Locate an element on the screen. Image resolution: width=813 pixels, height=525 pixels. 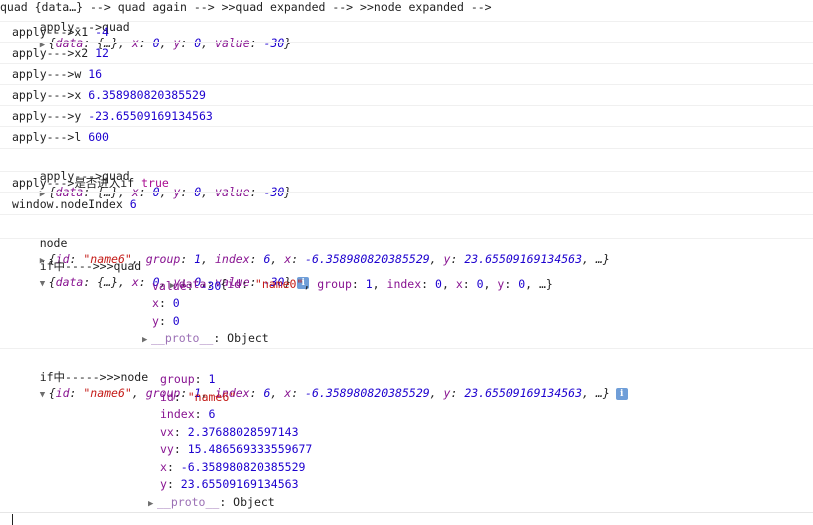
console-row-x1: apply--->x1 -4 is located at coordinates (406, 32).